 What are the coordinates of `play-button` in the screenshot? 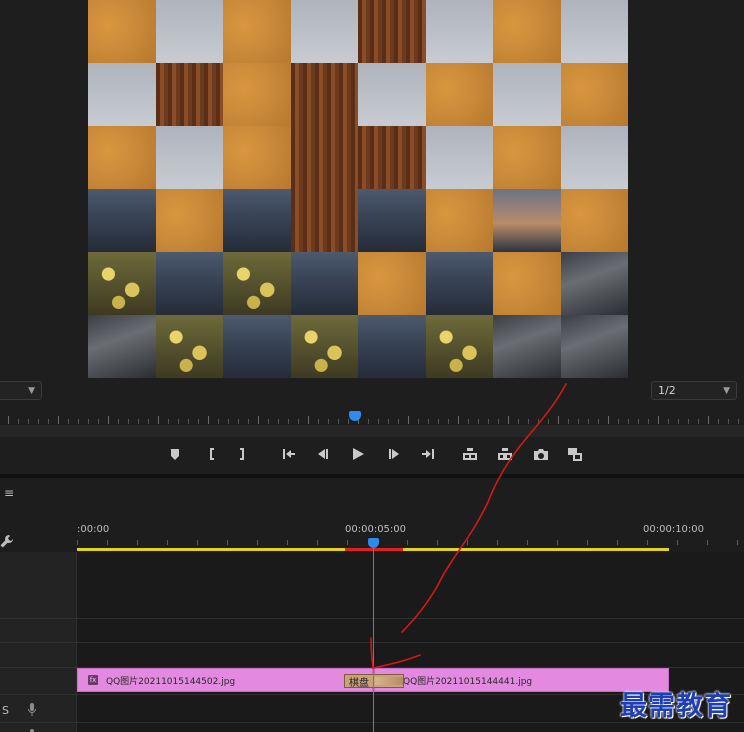 It's located at (358, 454).